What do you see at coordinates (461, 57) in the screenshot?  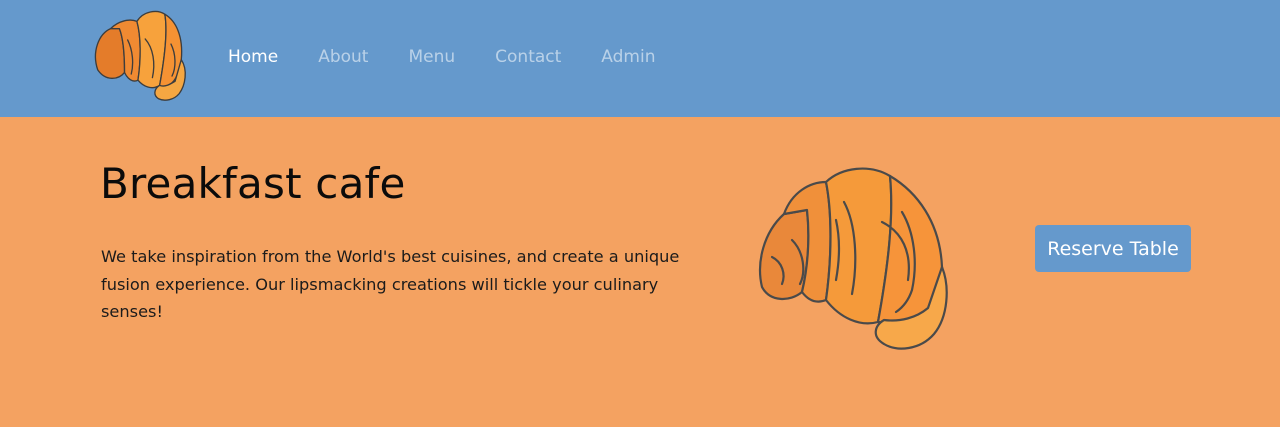 I see `main-nav: Home About Menu Contact Admin` at bounding box center [461, 57].